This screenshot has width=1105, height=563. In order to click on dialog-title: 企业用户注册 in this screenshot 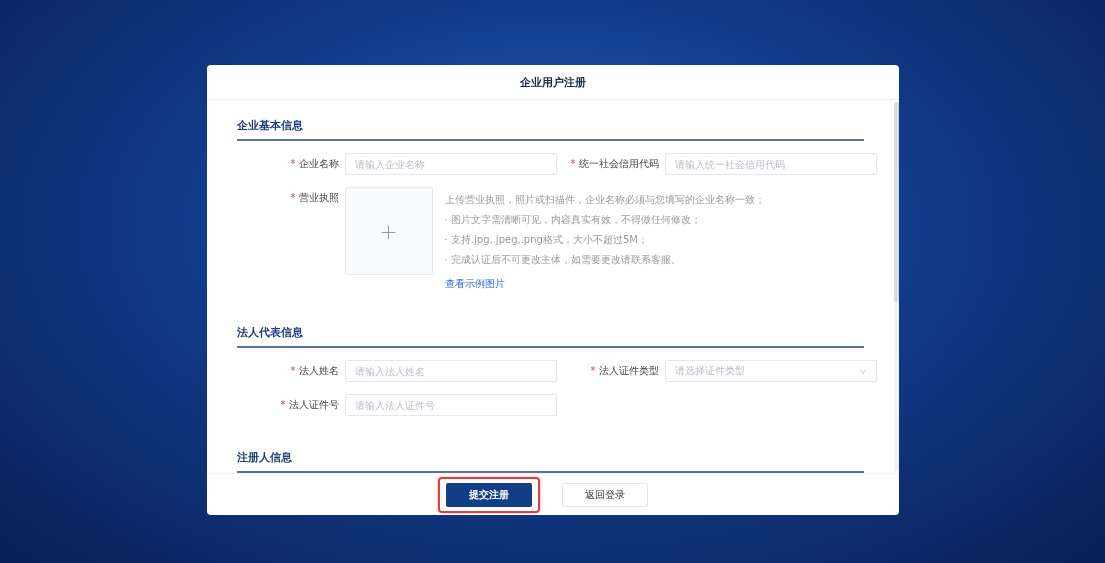, I will do `click(552, 82)`.